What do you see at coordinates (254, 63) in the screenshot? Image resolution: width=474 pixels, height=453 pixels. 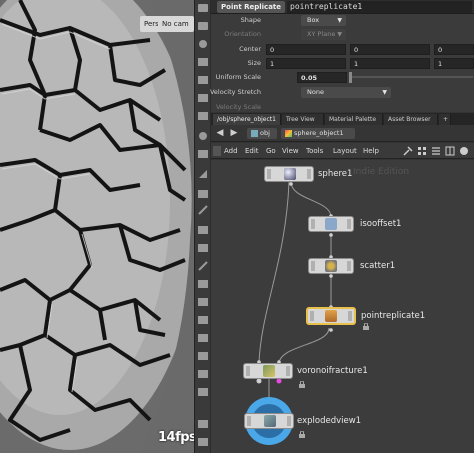 I see `param-label: Size` at bounding box center [254, 63].